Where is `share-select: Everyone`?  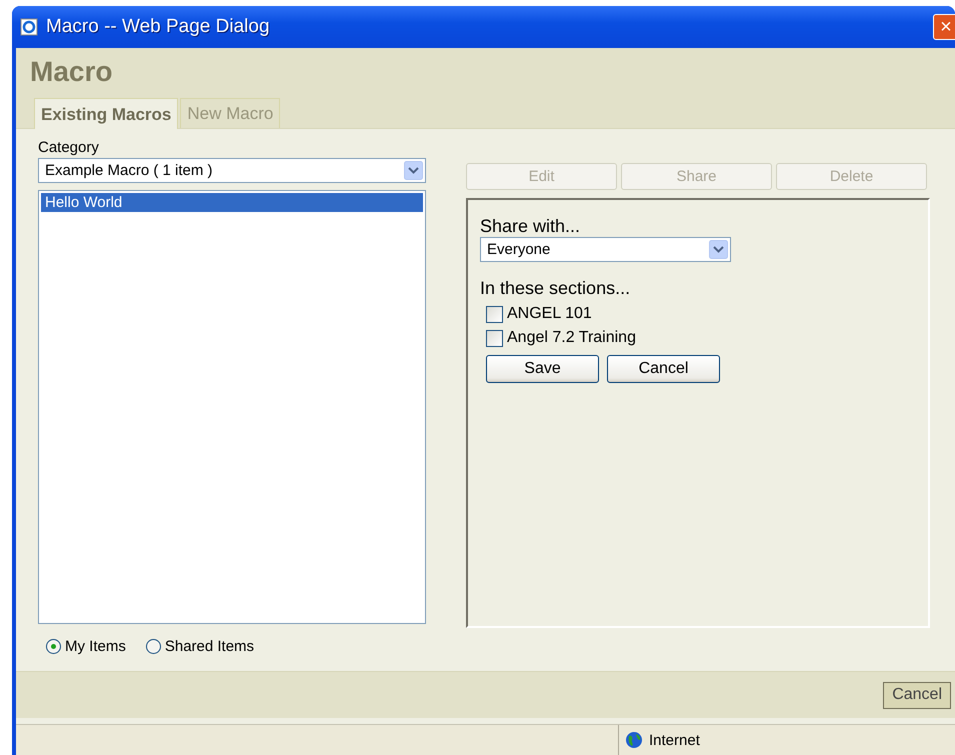 share-select: Everyone is located at coordinates (605, 249).